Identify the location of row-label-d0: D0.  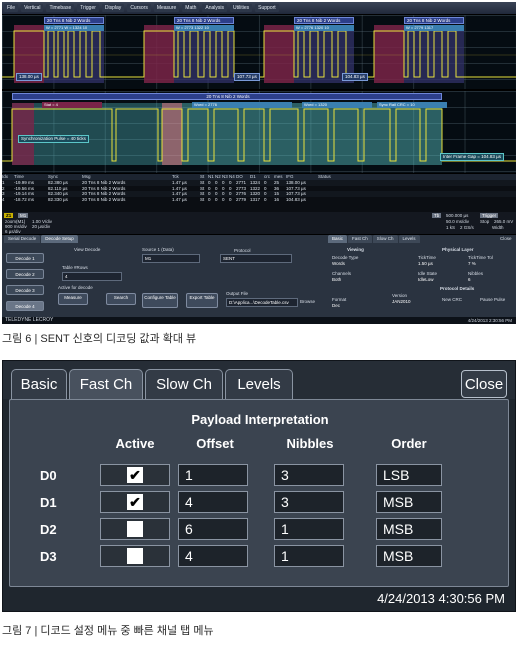
(48, 475).